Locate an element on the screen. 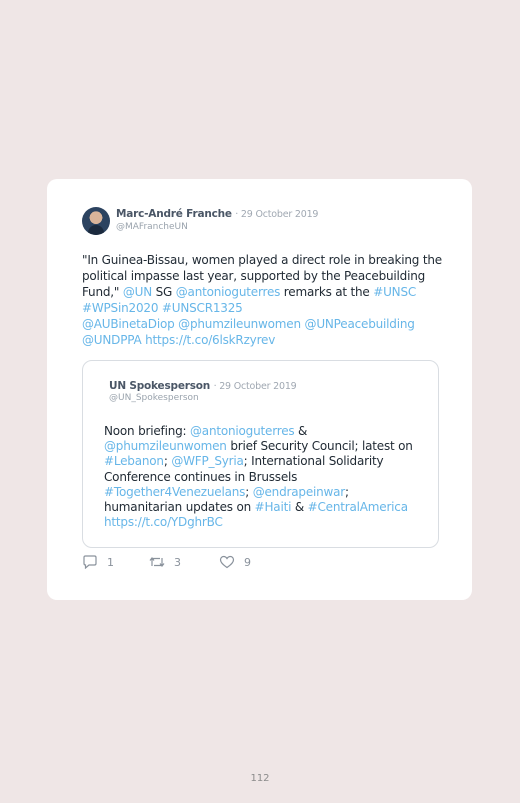  hashtag-link: #UNSC is located at coordinates (394, 292).